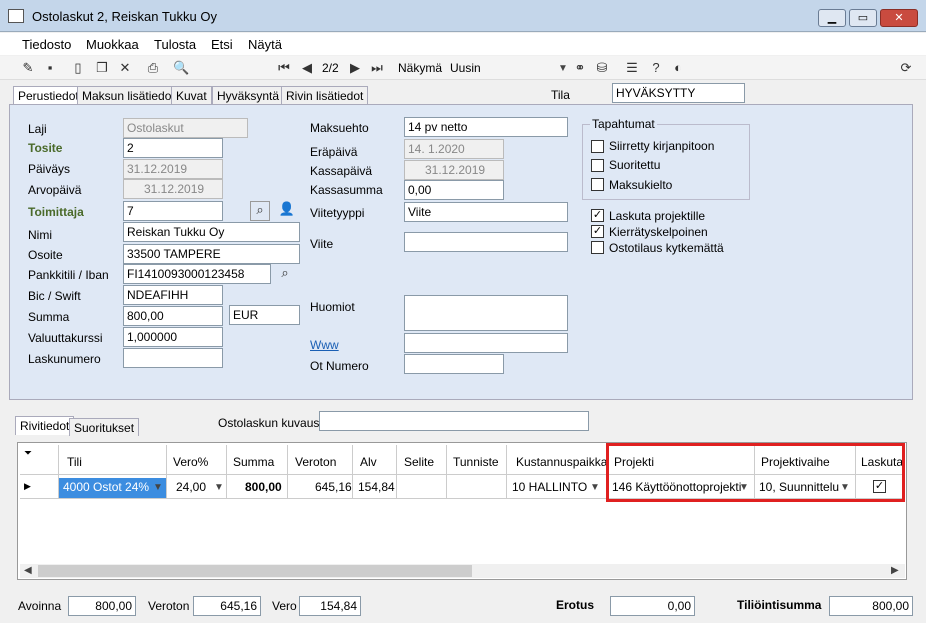 The image size is (926, 623). What do you see at coordinates (248, 95) in the screenshot?
I see `tab-hyvaksynta: Hyväksyntä` at bounding box center [248, 95].